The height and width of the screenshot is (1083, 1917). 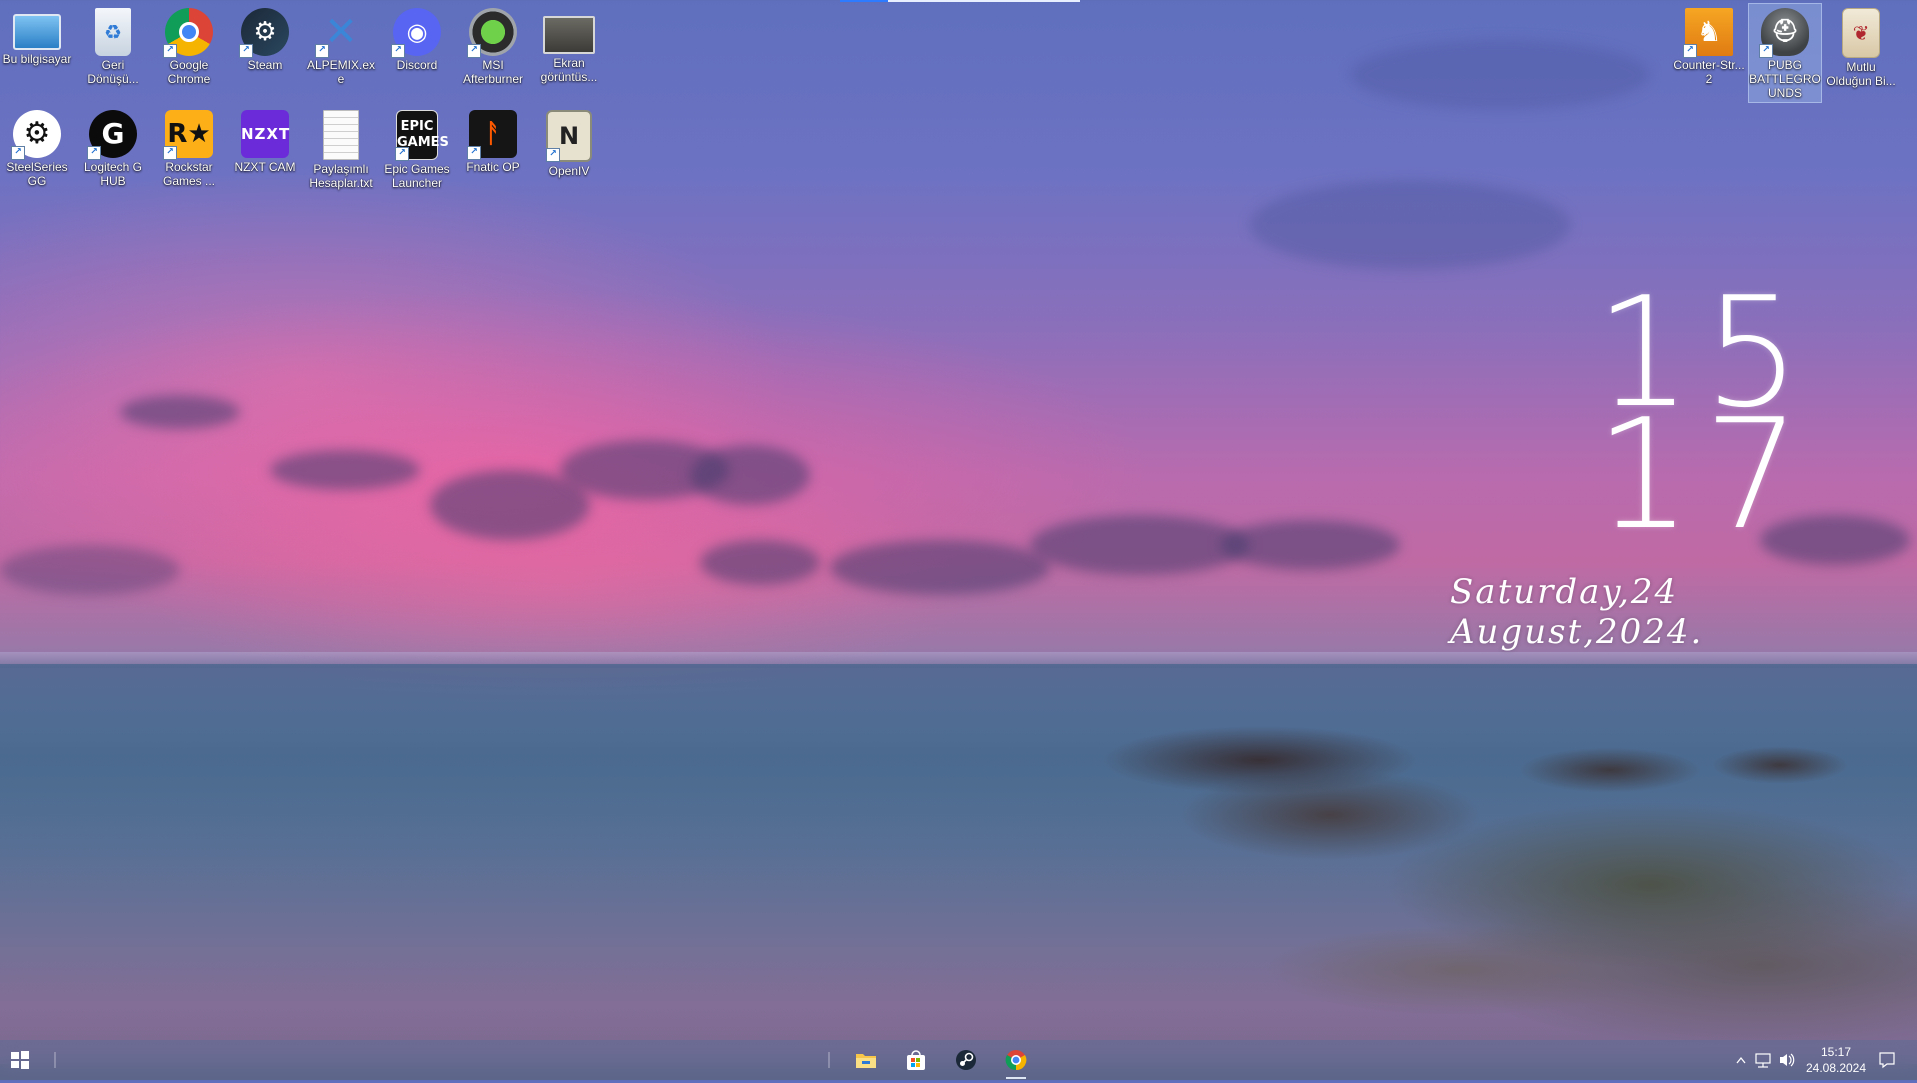 I want to click on desktop-icon-pubg-battlegrounds: ⛑ ↗ PUBG BATTLEGROUNDS, so click(x=1785, y=53).